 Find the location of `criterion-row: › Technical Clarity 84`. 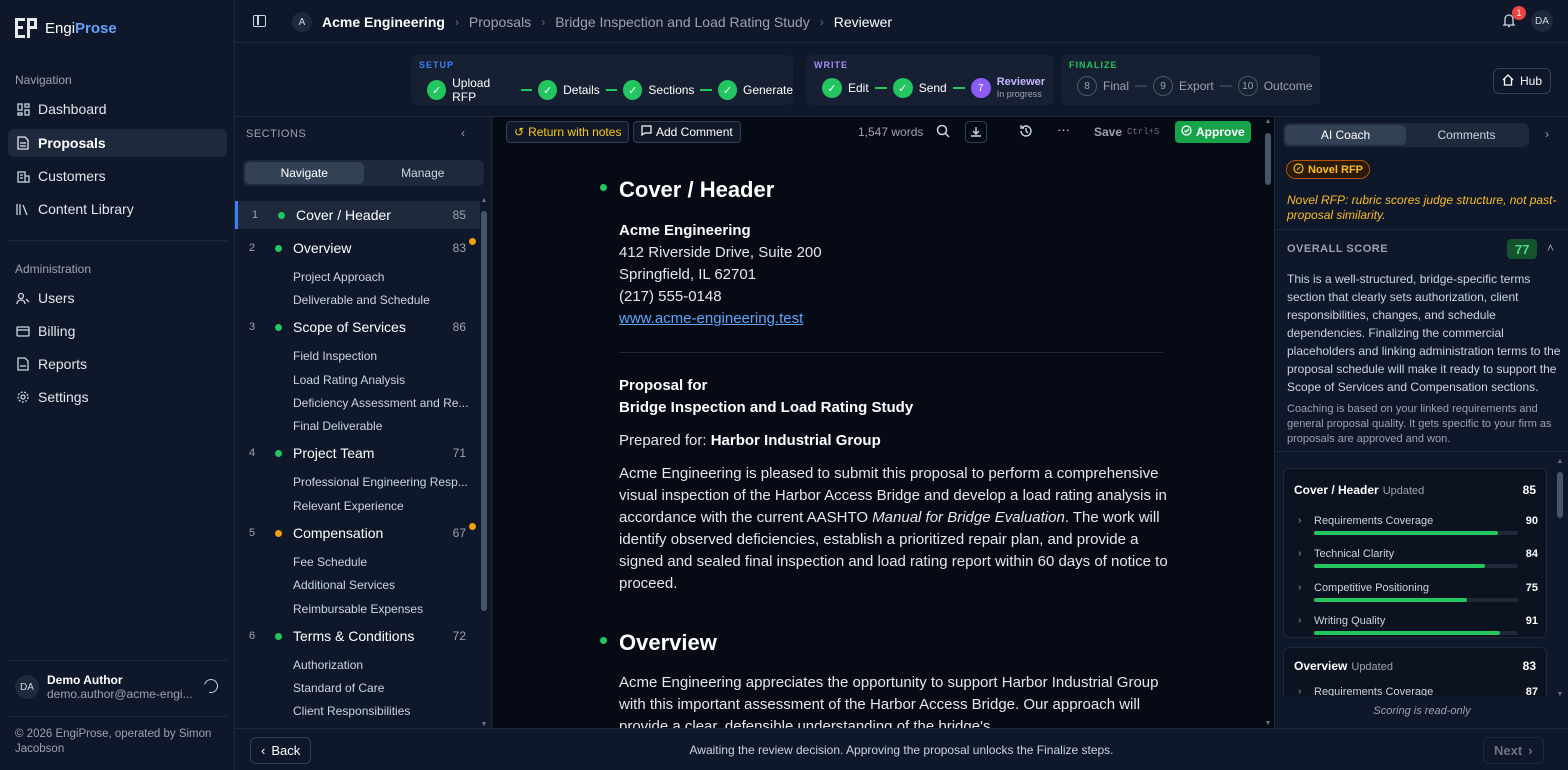

criterion-row: › Technical Clarity 84 is located at coordinates (1416, 563).